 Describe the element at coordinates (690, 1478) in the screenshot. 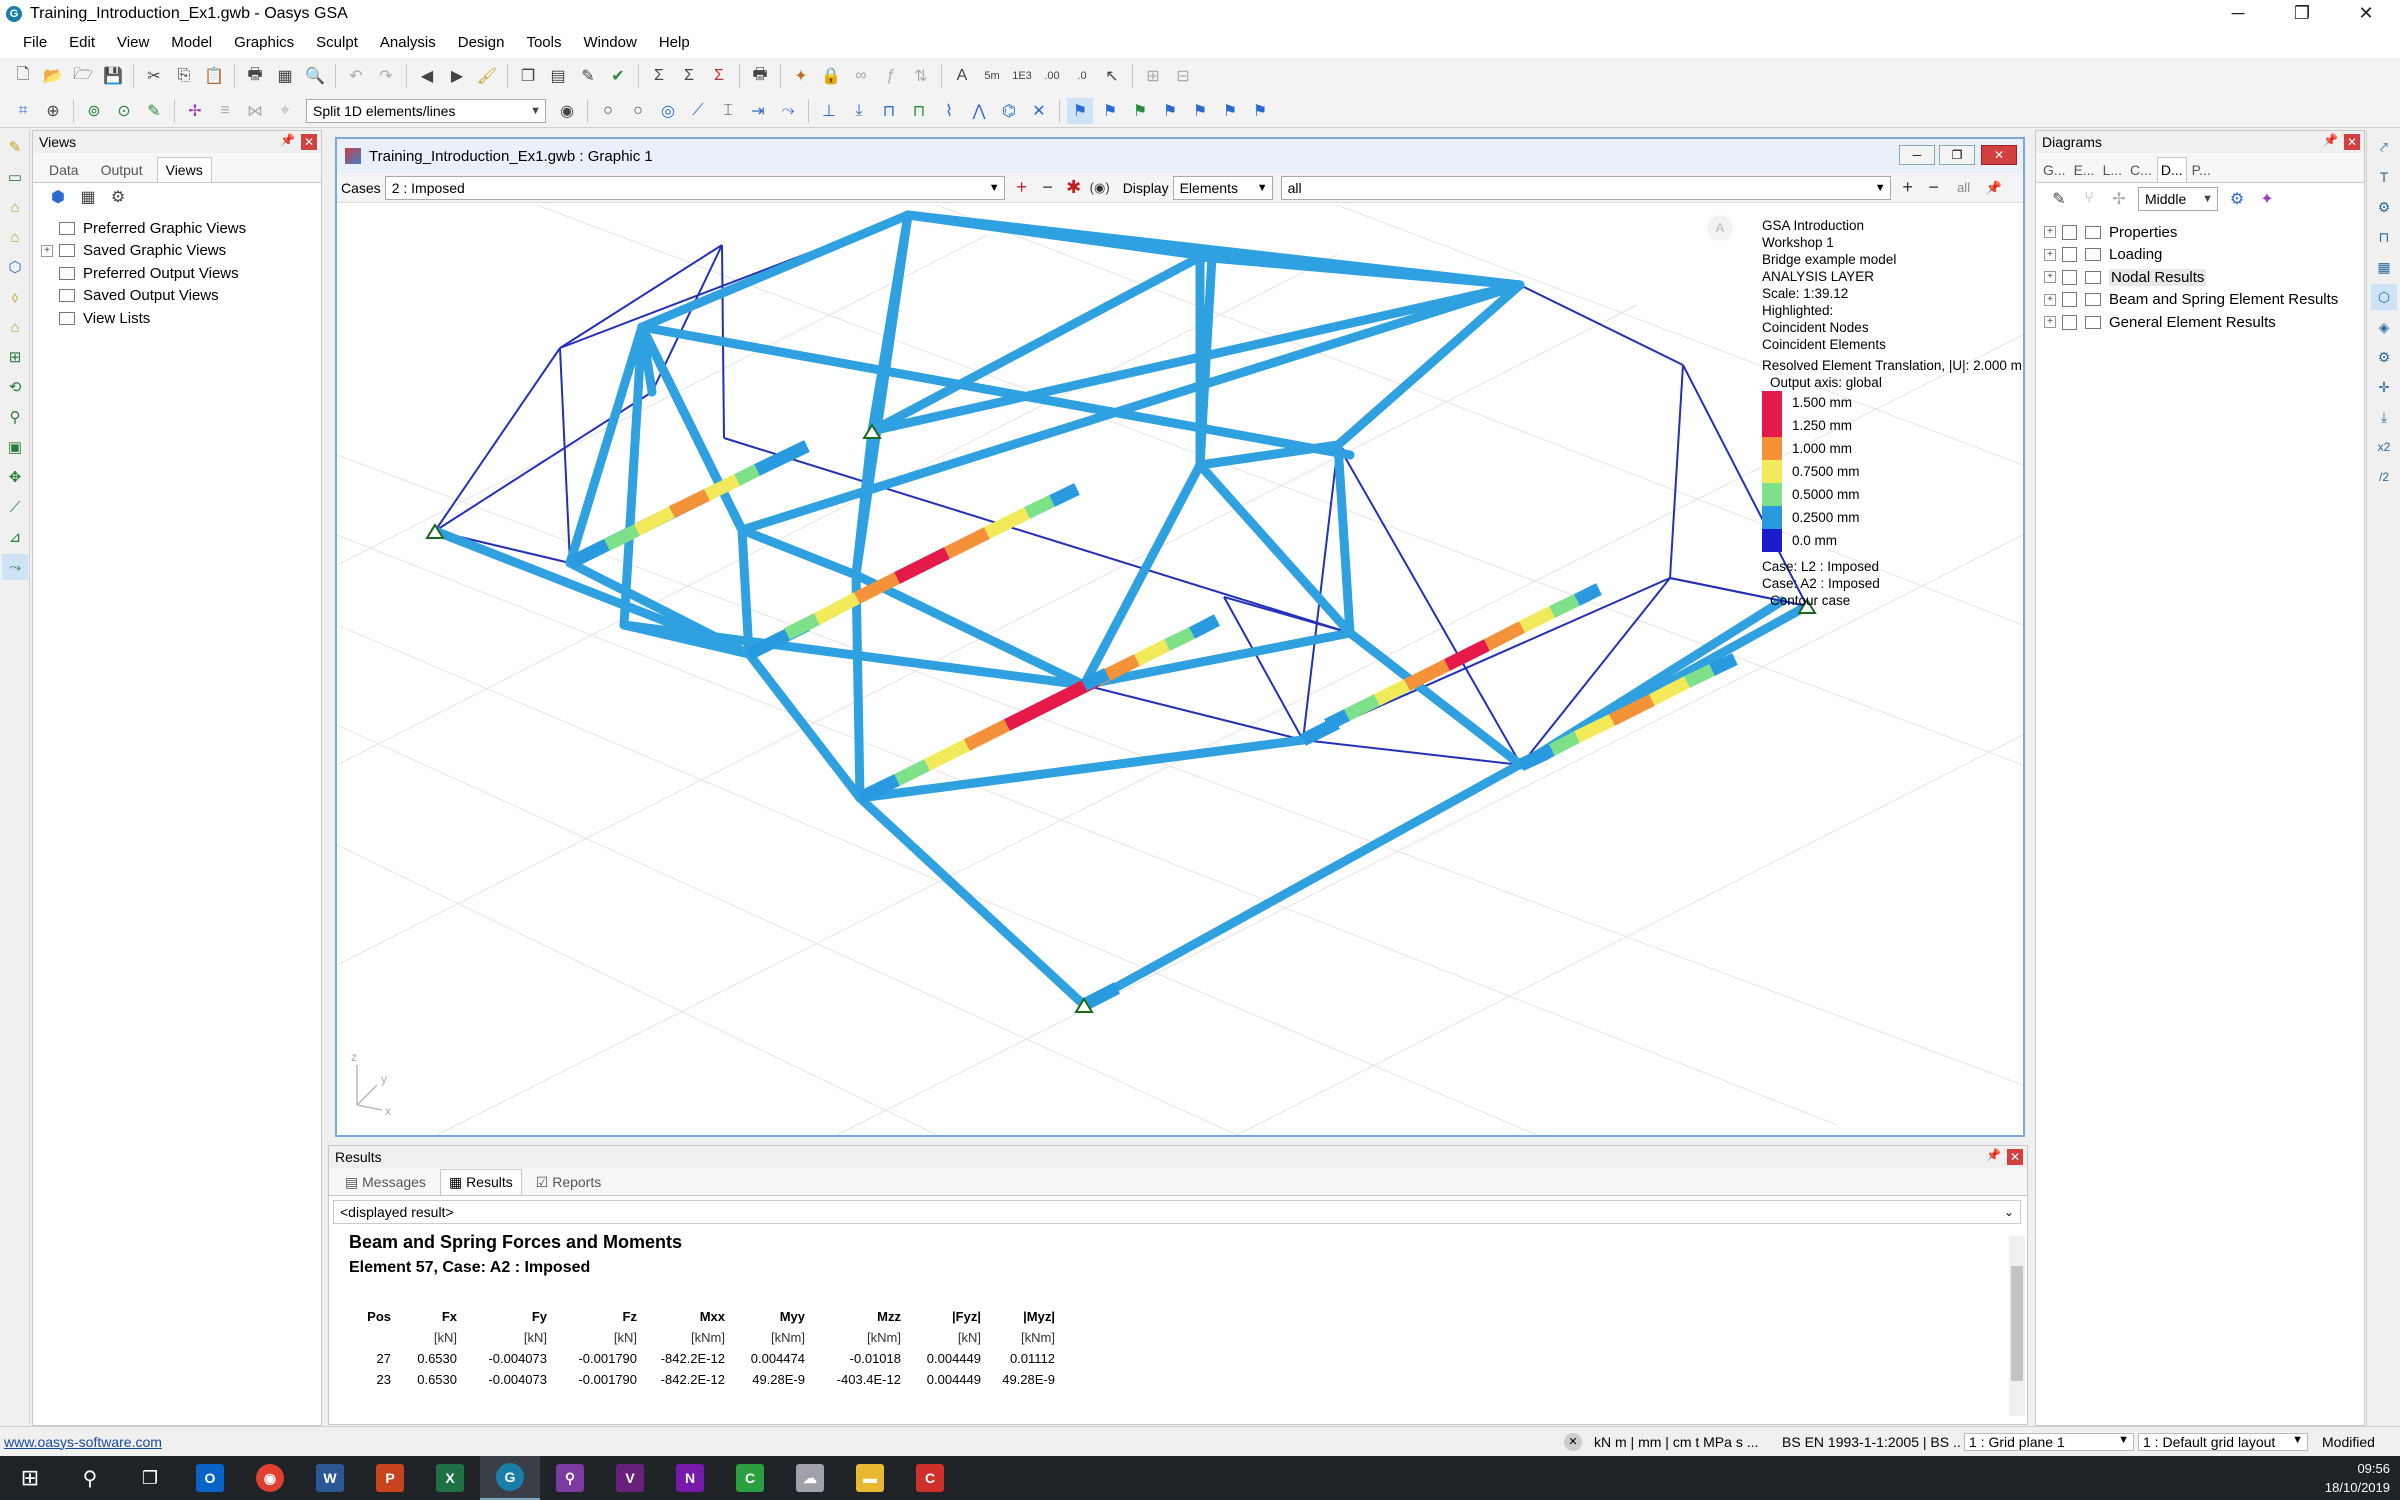

I see `onenote-icon: N` at that location.